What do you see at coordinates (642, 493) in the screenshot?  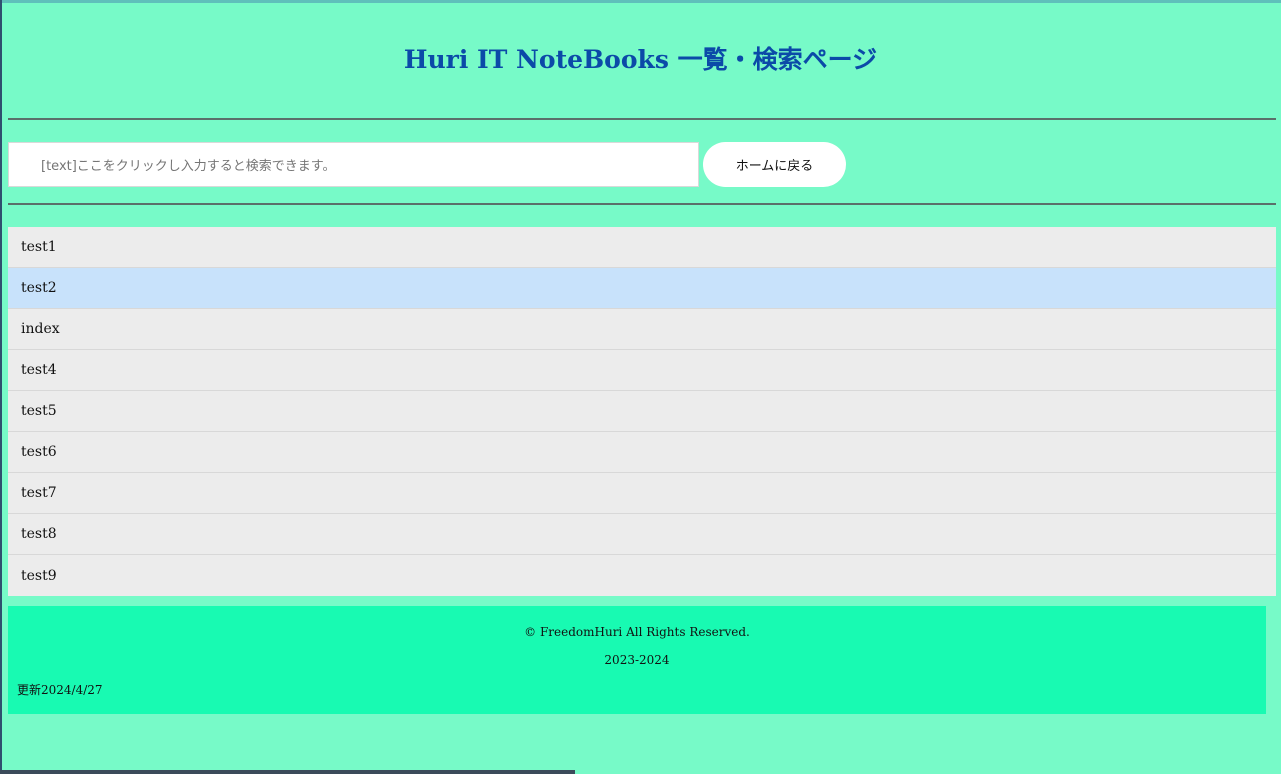 I see `list-item: test7` at bounding box center [642, 493].